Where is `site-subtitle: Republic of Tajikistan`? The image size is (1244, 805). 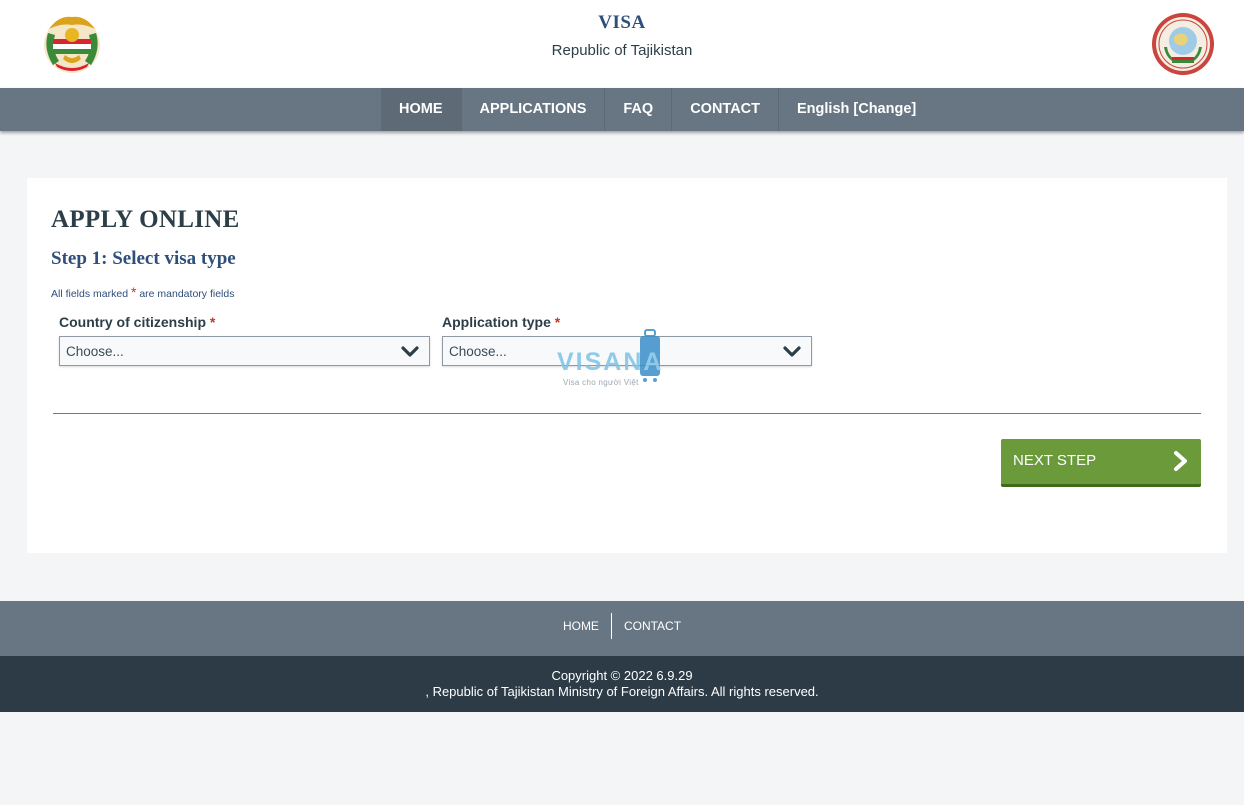 site-subtitle: Republic of Tajikistan is located at coordinates (622, 50).